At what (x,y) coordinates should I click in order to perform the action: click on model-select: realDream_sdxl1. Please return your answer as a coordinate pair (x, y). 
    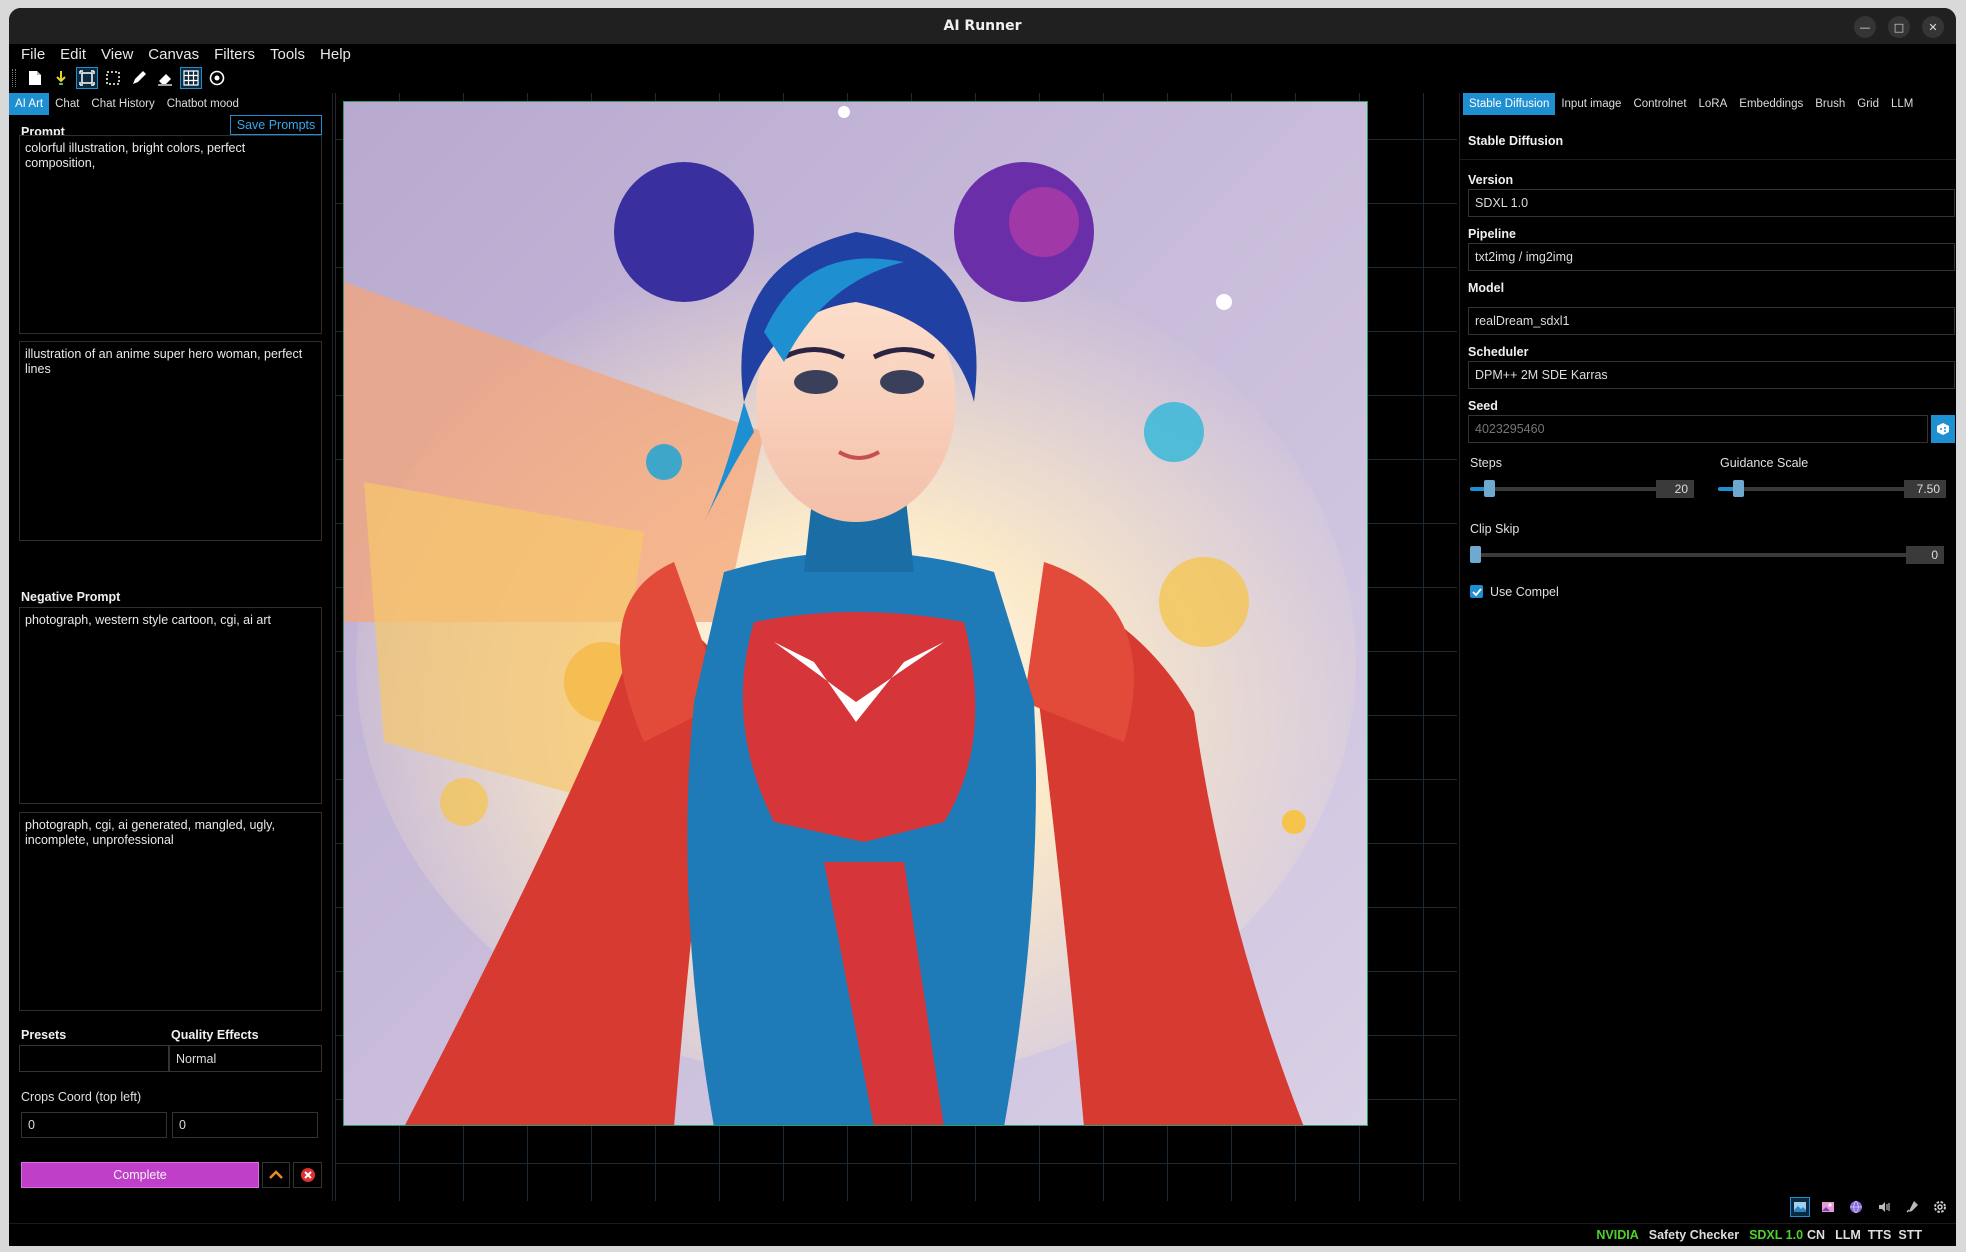
    Looking at the image, I should click on (1711, 321).